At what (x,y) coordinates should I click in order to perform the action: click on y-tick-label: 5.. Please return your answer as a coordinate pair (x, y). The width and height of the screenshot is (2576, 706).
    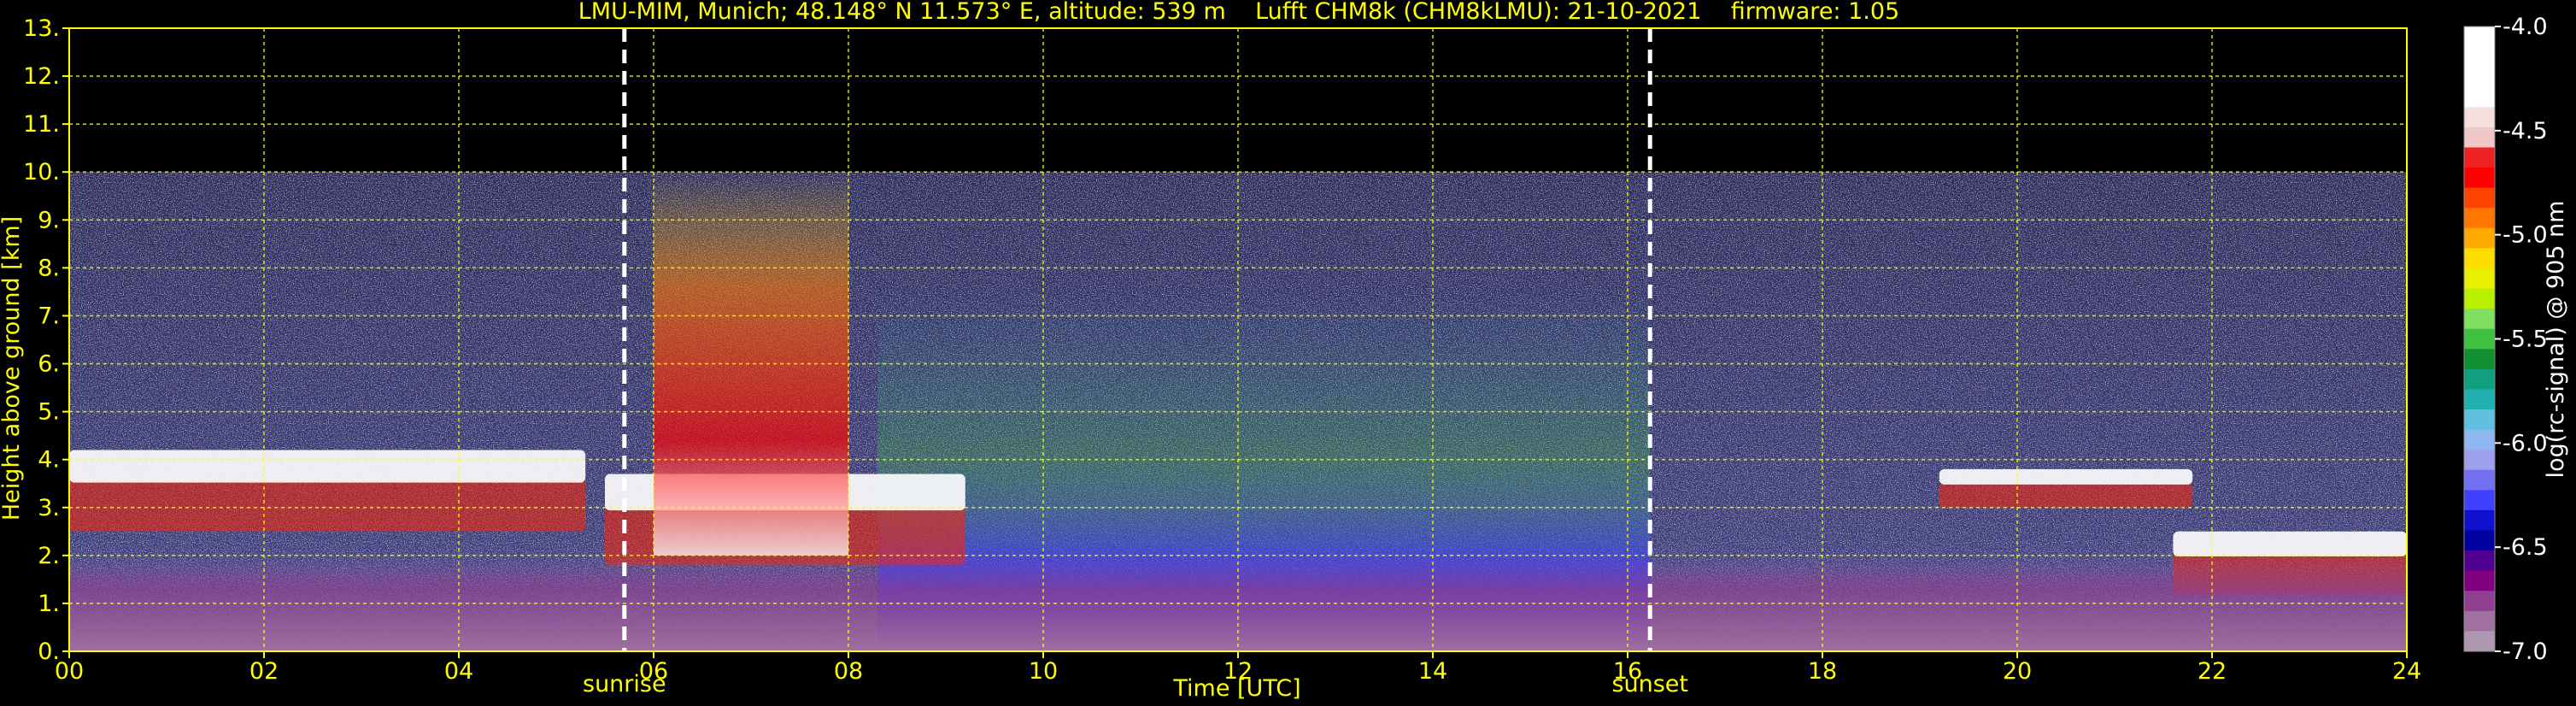
    Looking at the image, I should click on (49, 412).